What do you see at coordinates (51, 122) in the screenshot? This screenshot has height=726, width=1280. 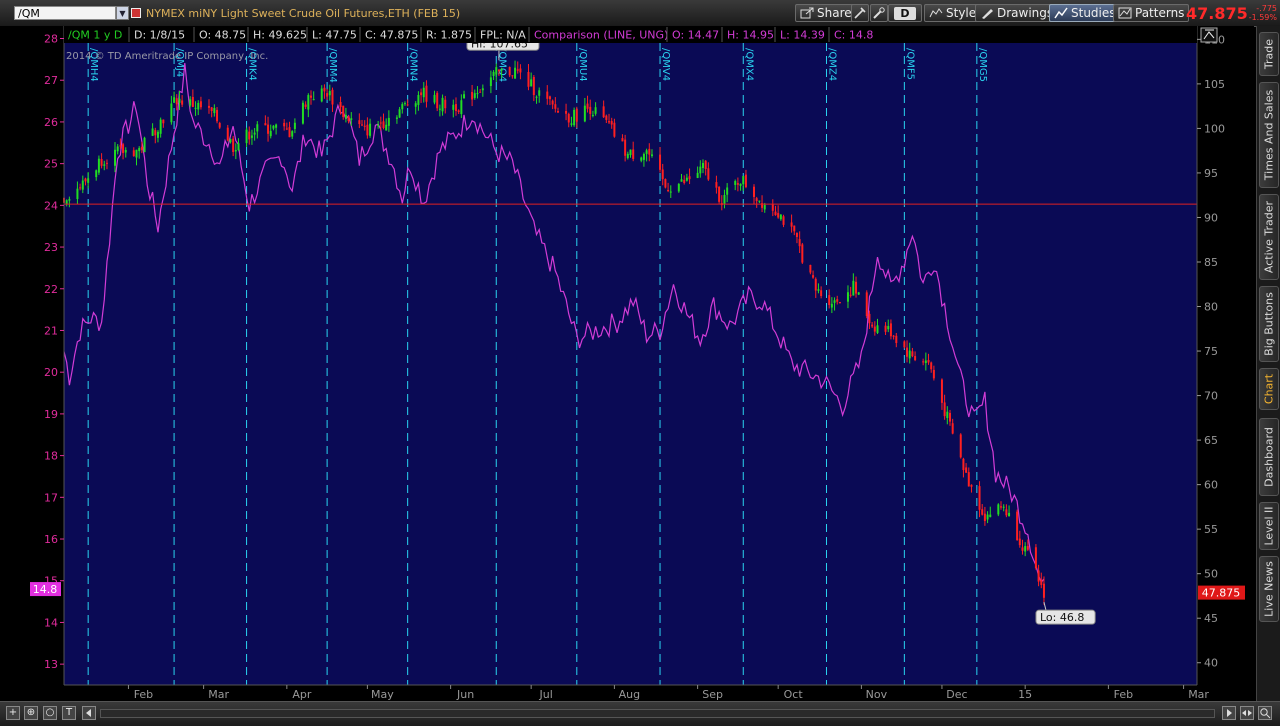 I see `left-tick-label: 26` at bounding box center [51, 122].